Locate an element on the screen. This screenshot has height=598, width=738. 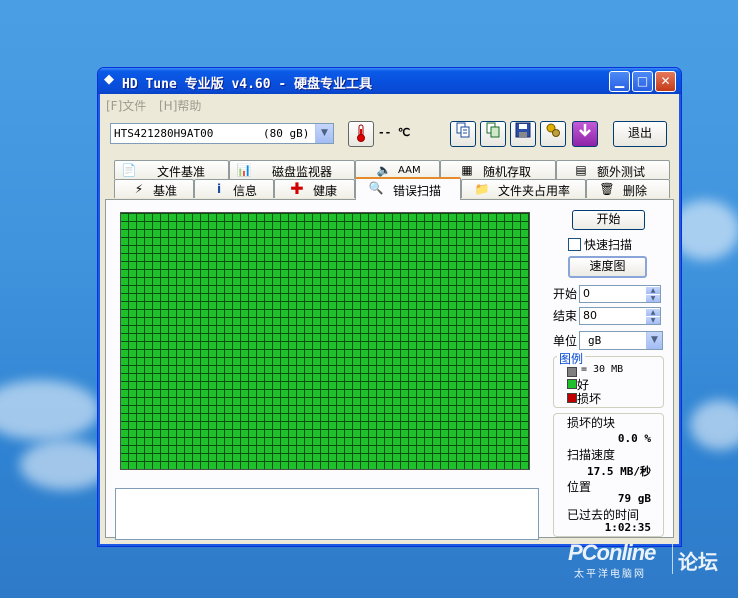
tab-extra-tests: ▤ 额外测试 is located at coordinates (613, 169).